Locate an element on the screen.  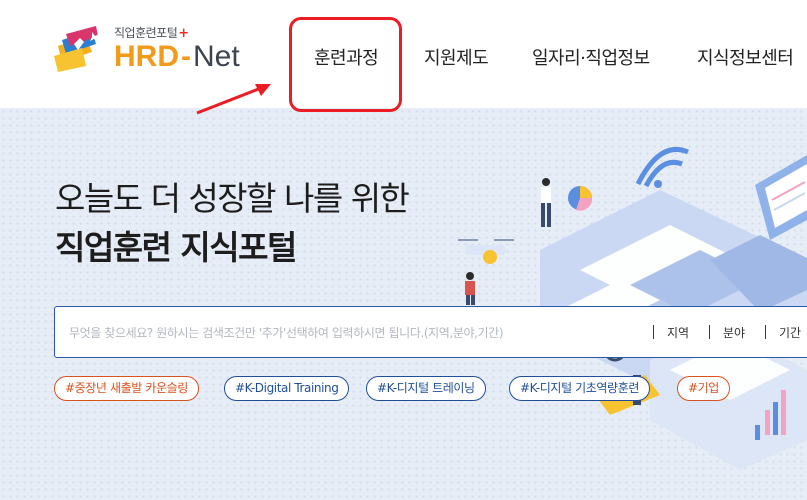
highlight-box is located at coordinates (345, 64).